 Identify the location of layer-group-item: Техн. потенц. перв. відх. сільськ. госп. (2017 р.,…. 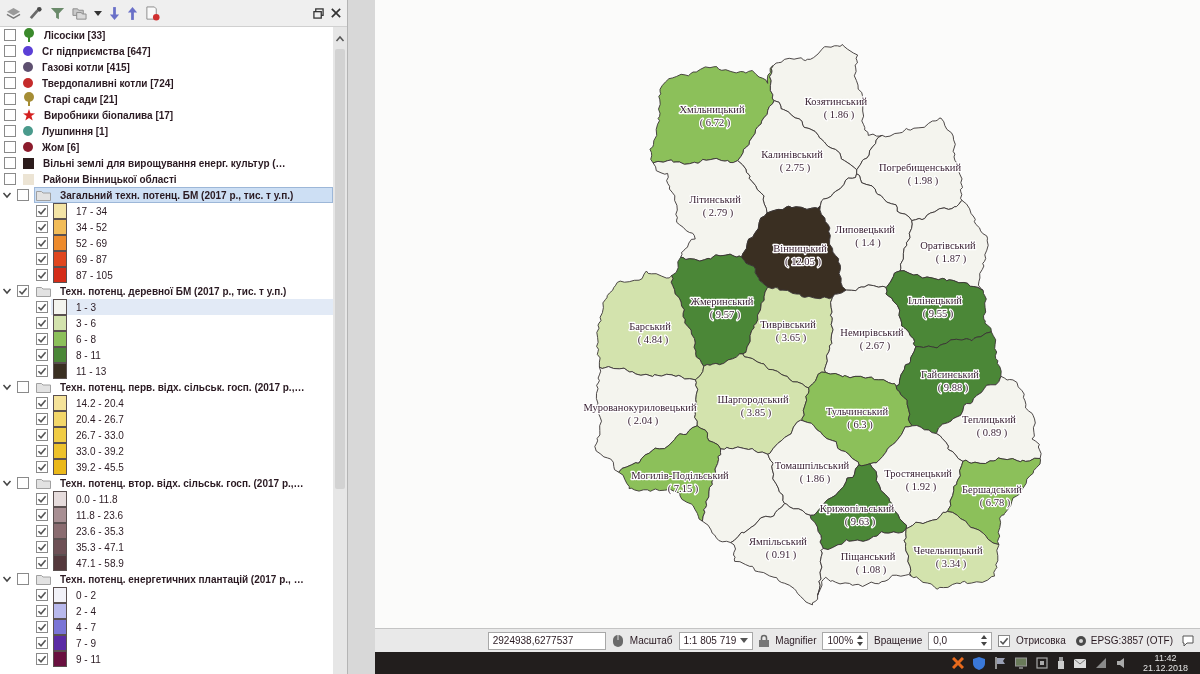
(183, 387).